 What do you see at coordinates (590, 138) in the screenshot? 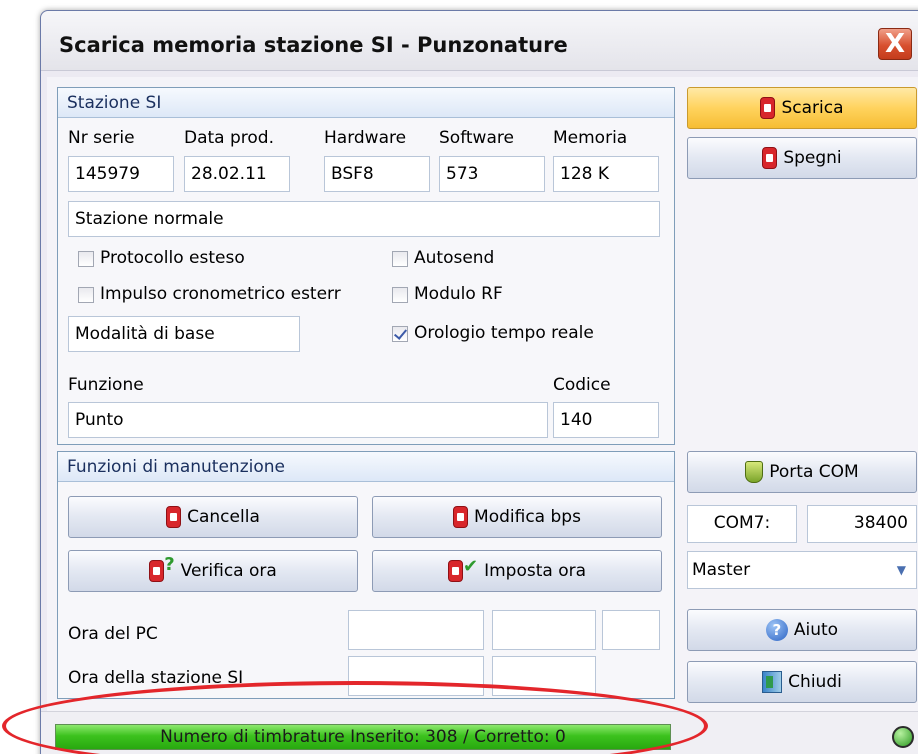
I see `memoria-label: Memoria` at bounding box center [590, 138].